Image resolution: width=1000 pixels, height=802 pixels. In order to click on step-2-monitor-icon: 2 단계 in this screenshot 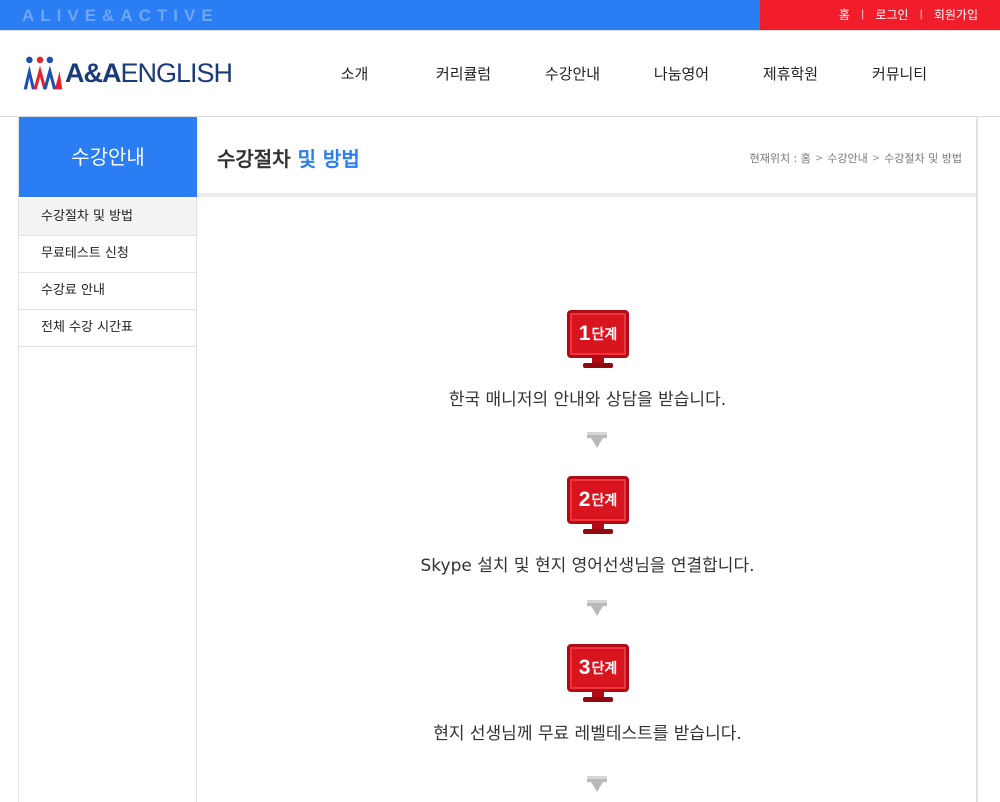, I will do `click(598, 506)`.